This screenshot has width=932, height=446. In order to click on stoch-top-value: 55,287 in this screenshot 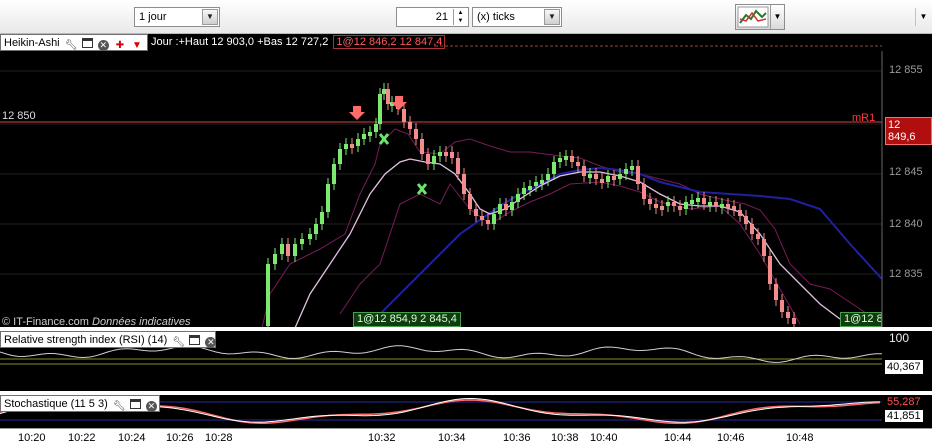, I will do `click(904, 402)`.